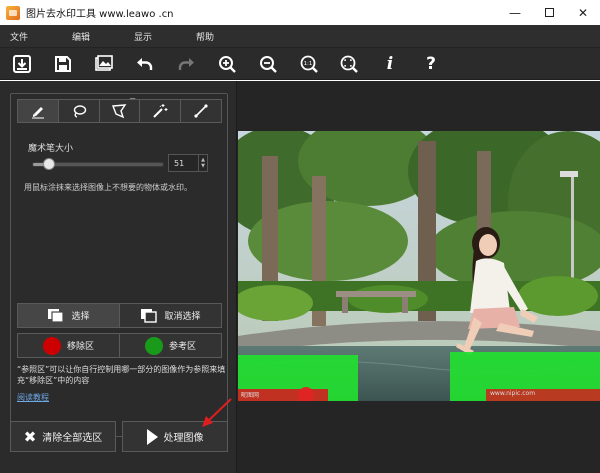  What do you see at coordinates (203, 166) in the screenshot?
I see `stepper-down-icon: ▼` at bounding box center [203, 166].